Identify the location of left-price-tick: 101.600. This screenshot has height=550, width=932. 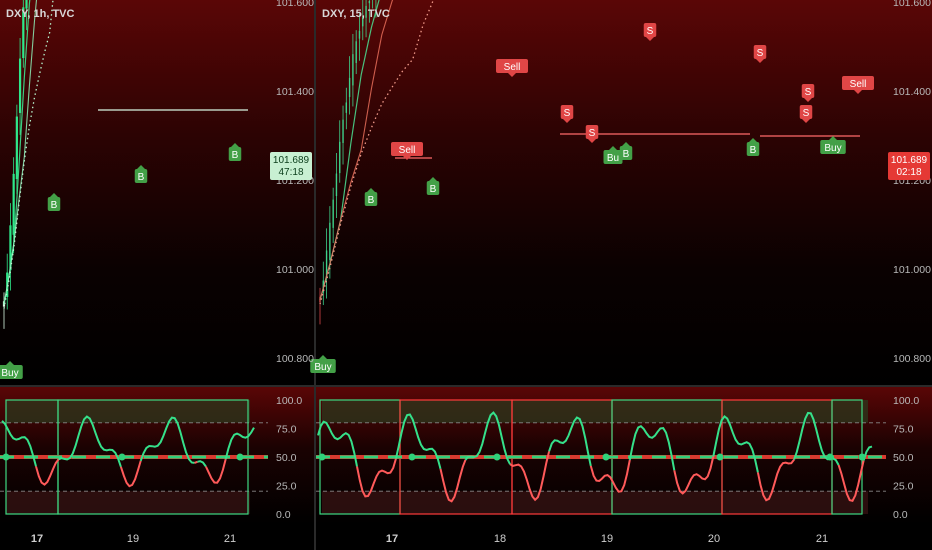
(295, 4).